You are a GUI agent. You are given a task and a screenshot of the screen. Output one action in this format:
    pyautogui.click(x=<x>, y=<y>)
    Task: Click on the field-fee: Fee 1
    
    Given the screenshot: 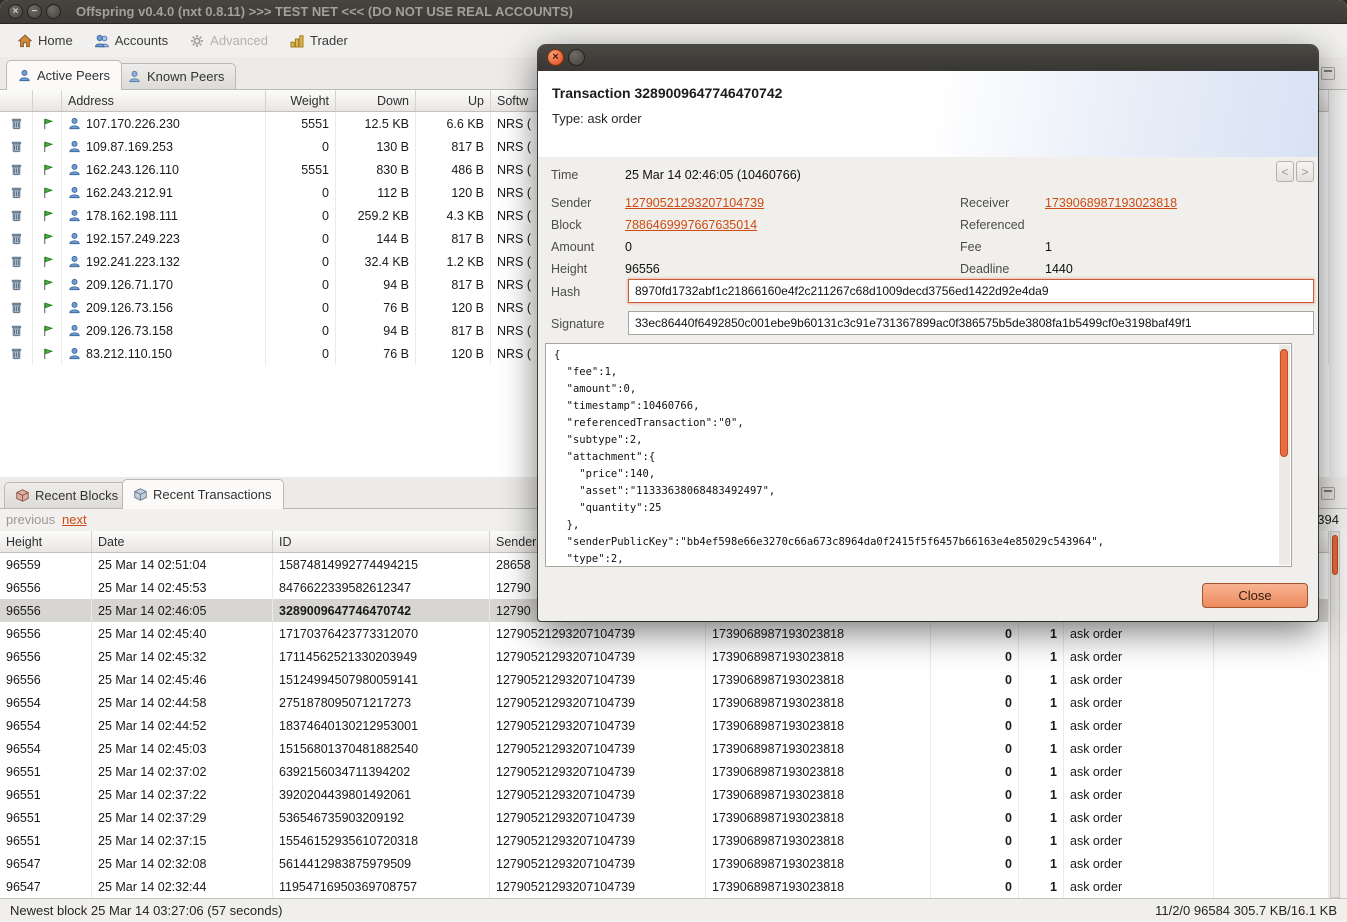 What is the action you would take?
    pyautogui.click(x=1006, y=247)
    